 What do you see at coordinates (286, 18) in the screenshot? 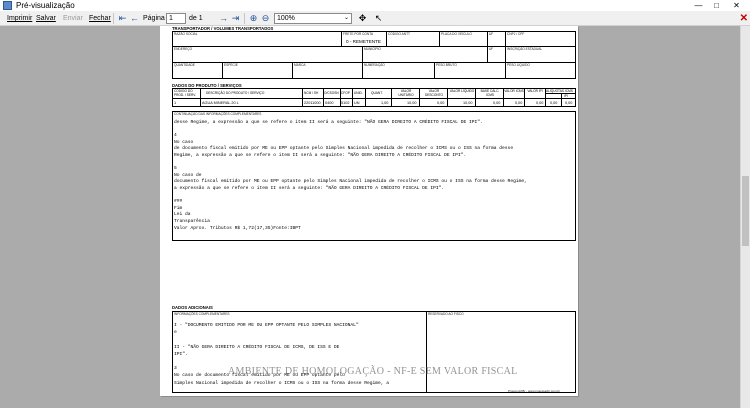
I see `zoom-value: 100%` at bounding box center [286, 18].